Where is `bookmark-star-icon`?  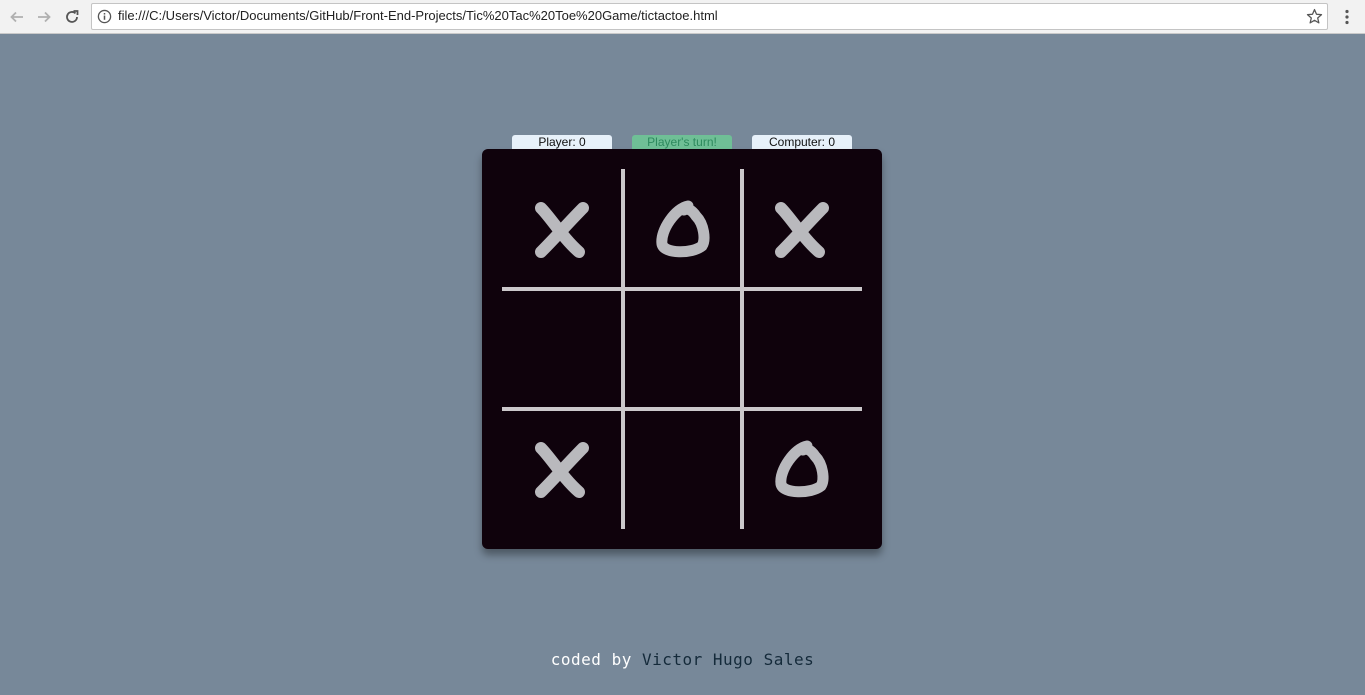
bookmark-star-icon is located at coordinates (1314, 16).